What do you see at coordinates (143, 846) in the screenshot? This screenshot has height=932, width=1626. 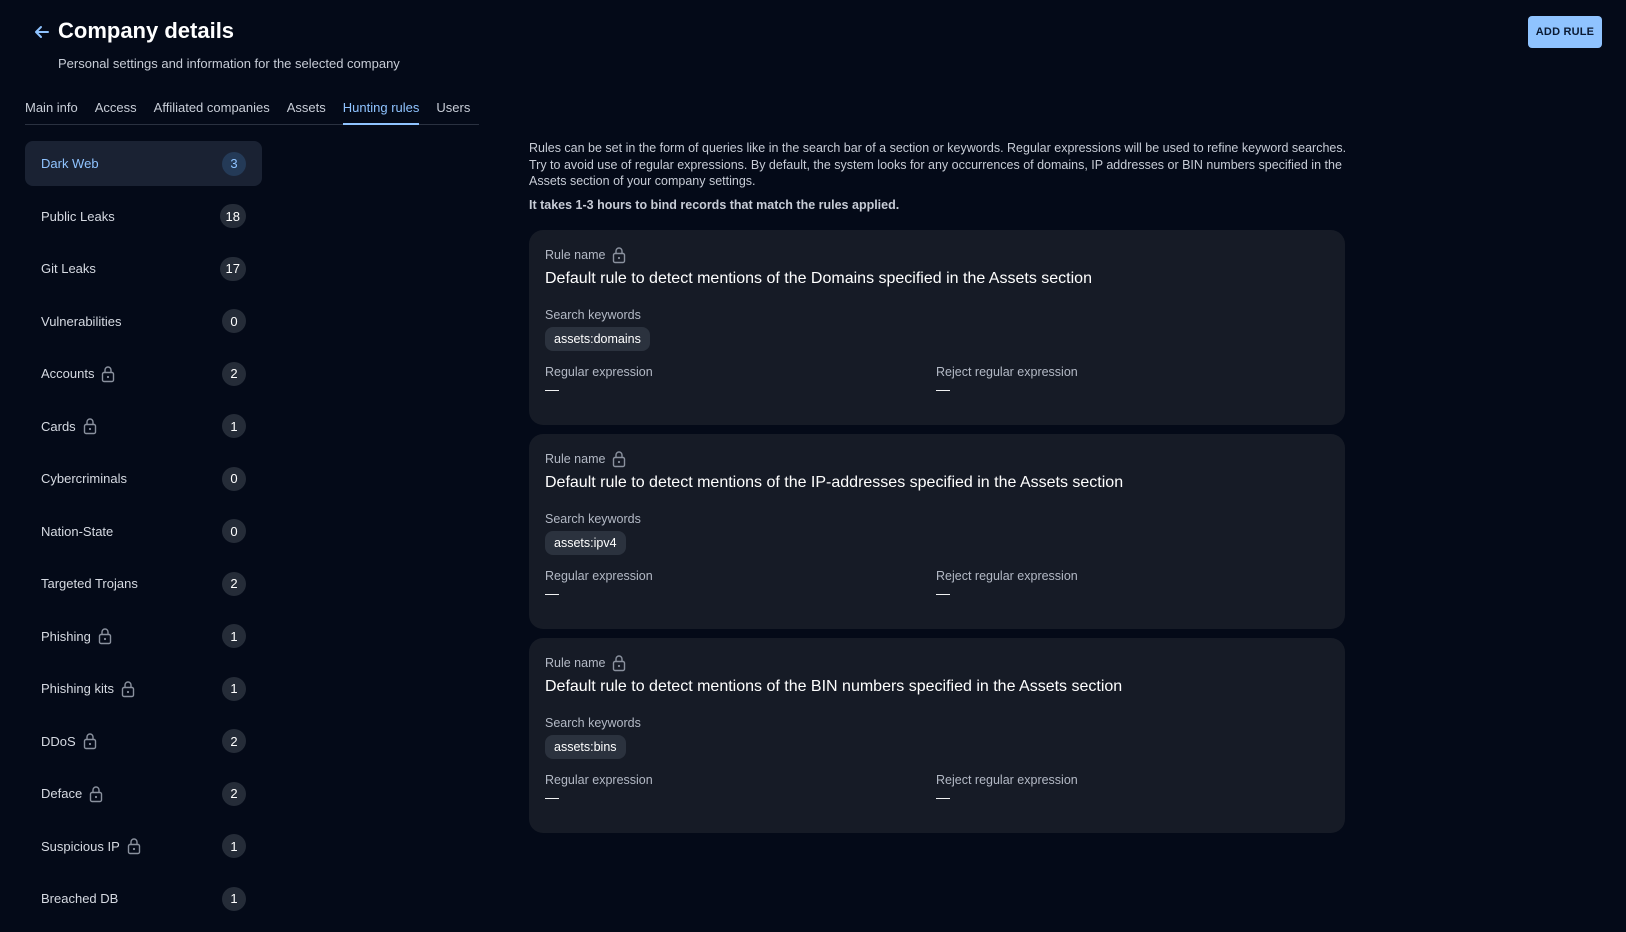 I see `sidebar-item-suspicious-ip: Suspicious IP 1` at bounding box center [143, 846].